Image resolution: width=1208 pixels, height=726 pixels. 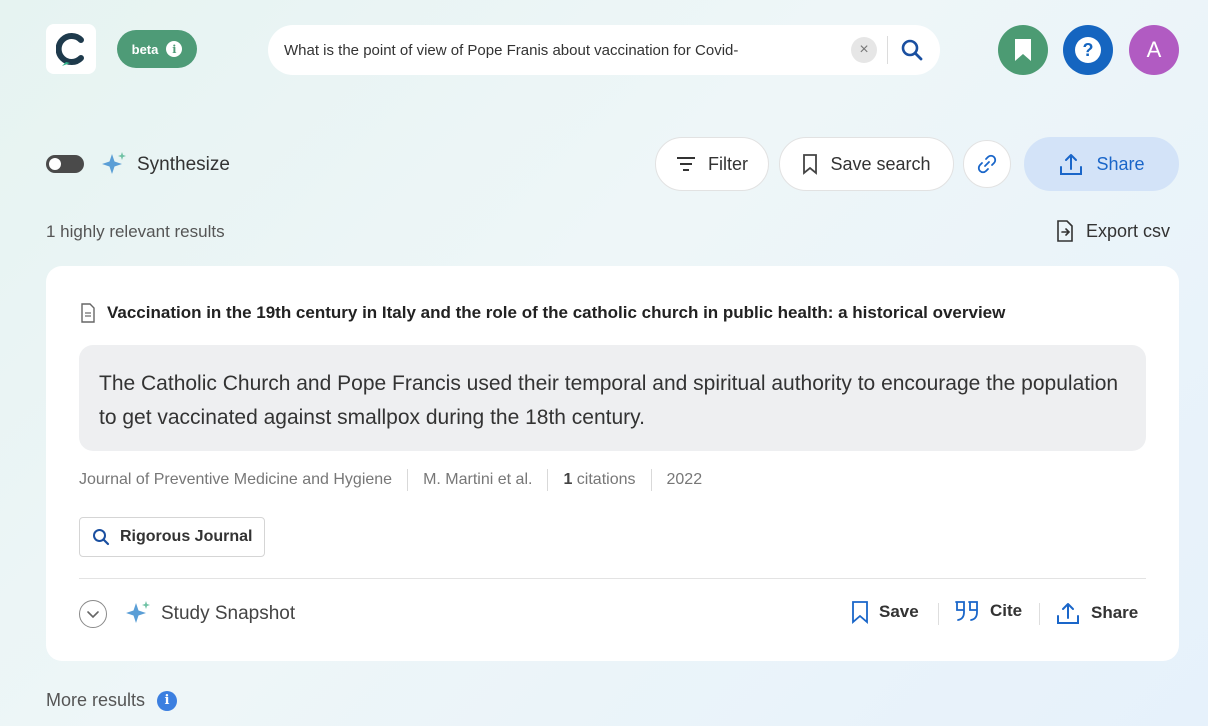 I want to click on authors: M. Martini et al., so click(x=478, y=479).